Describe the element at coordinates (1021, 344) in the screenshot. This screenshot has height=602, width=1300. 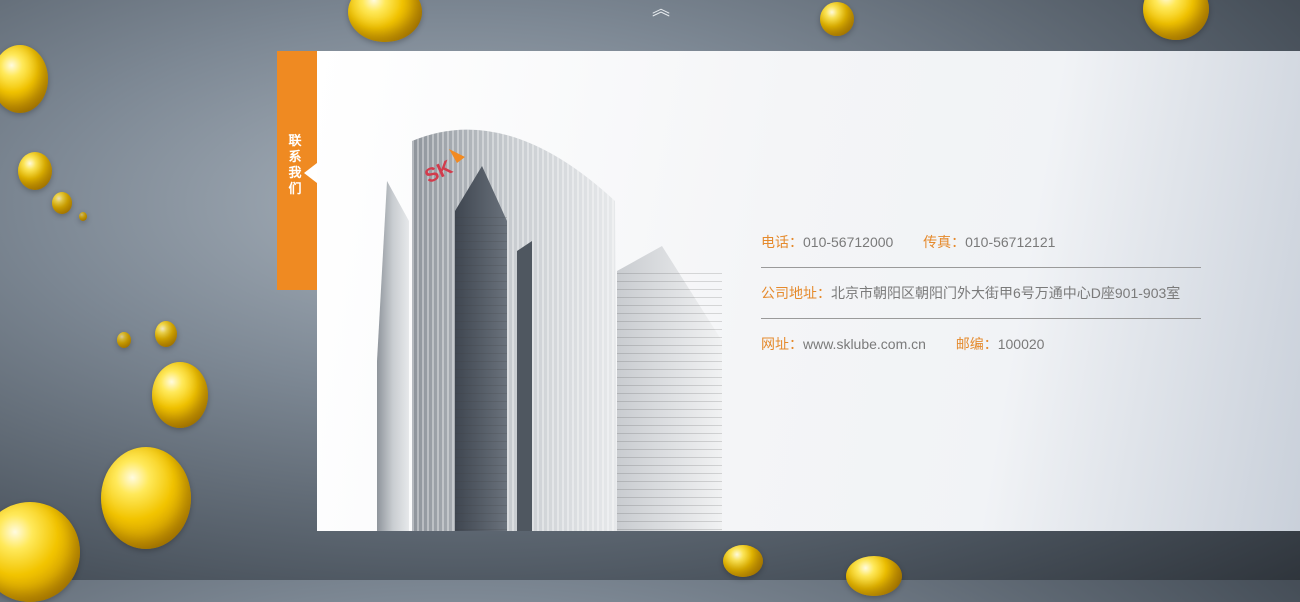
I see `postcode-value: 100020` at that location.